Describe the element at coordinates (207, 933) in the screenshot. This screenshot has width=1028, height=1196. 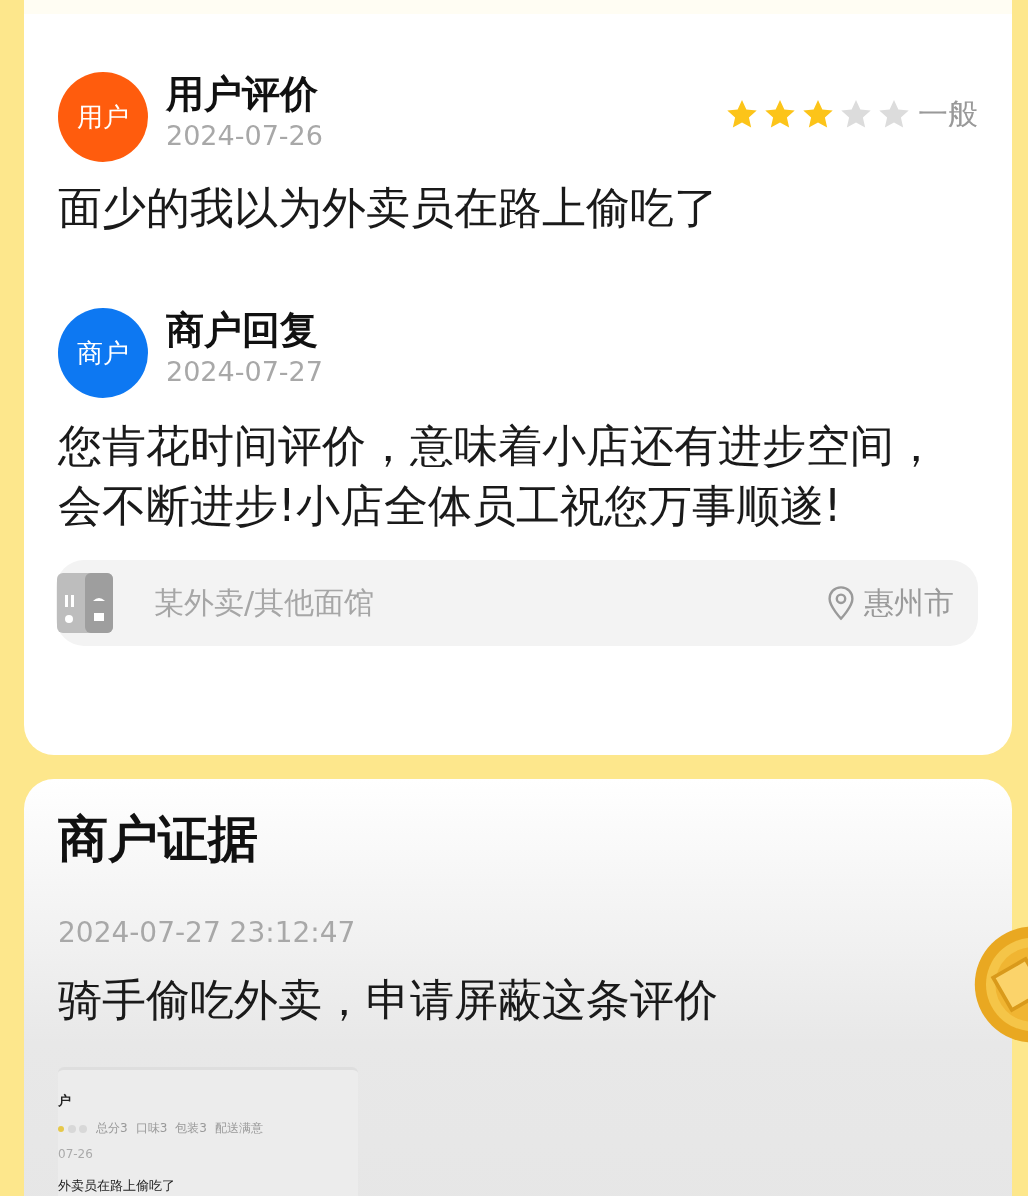
I see `evidence-time: 2024-07-27 23:12:47` at that location.